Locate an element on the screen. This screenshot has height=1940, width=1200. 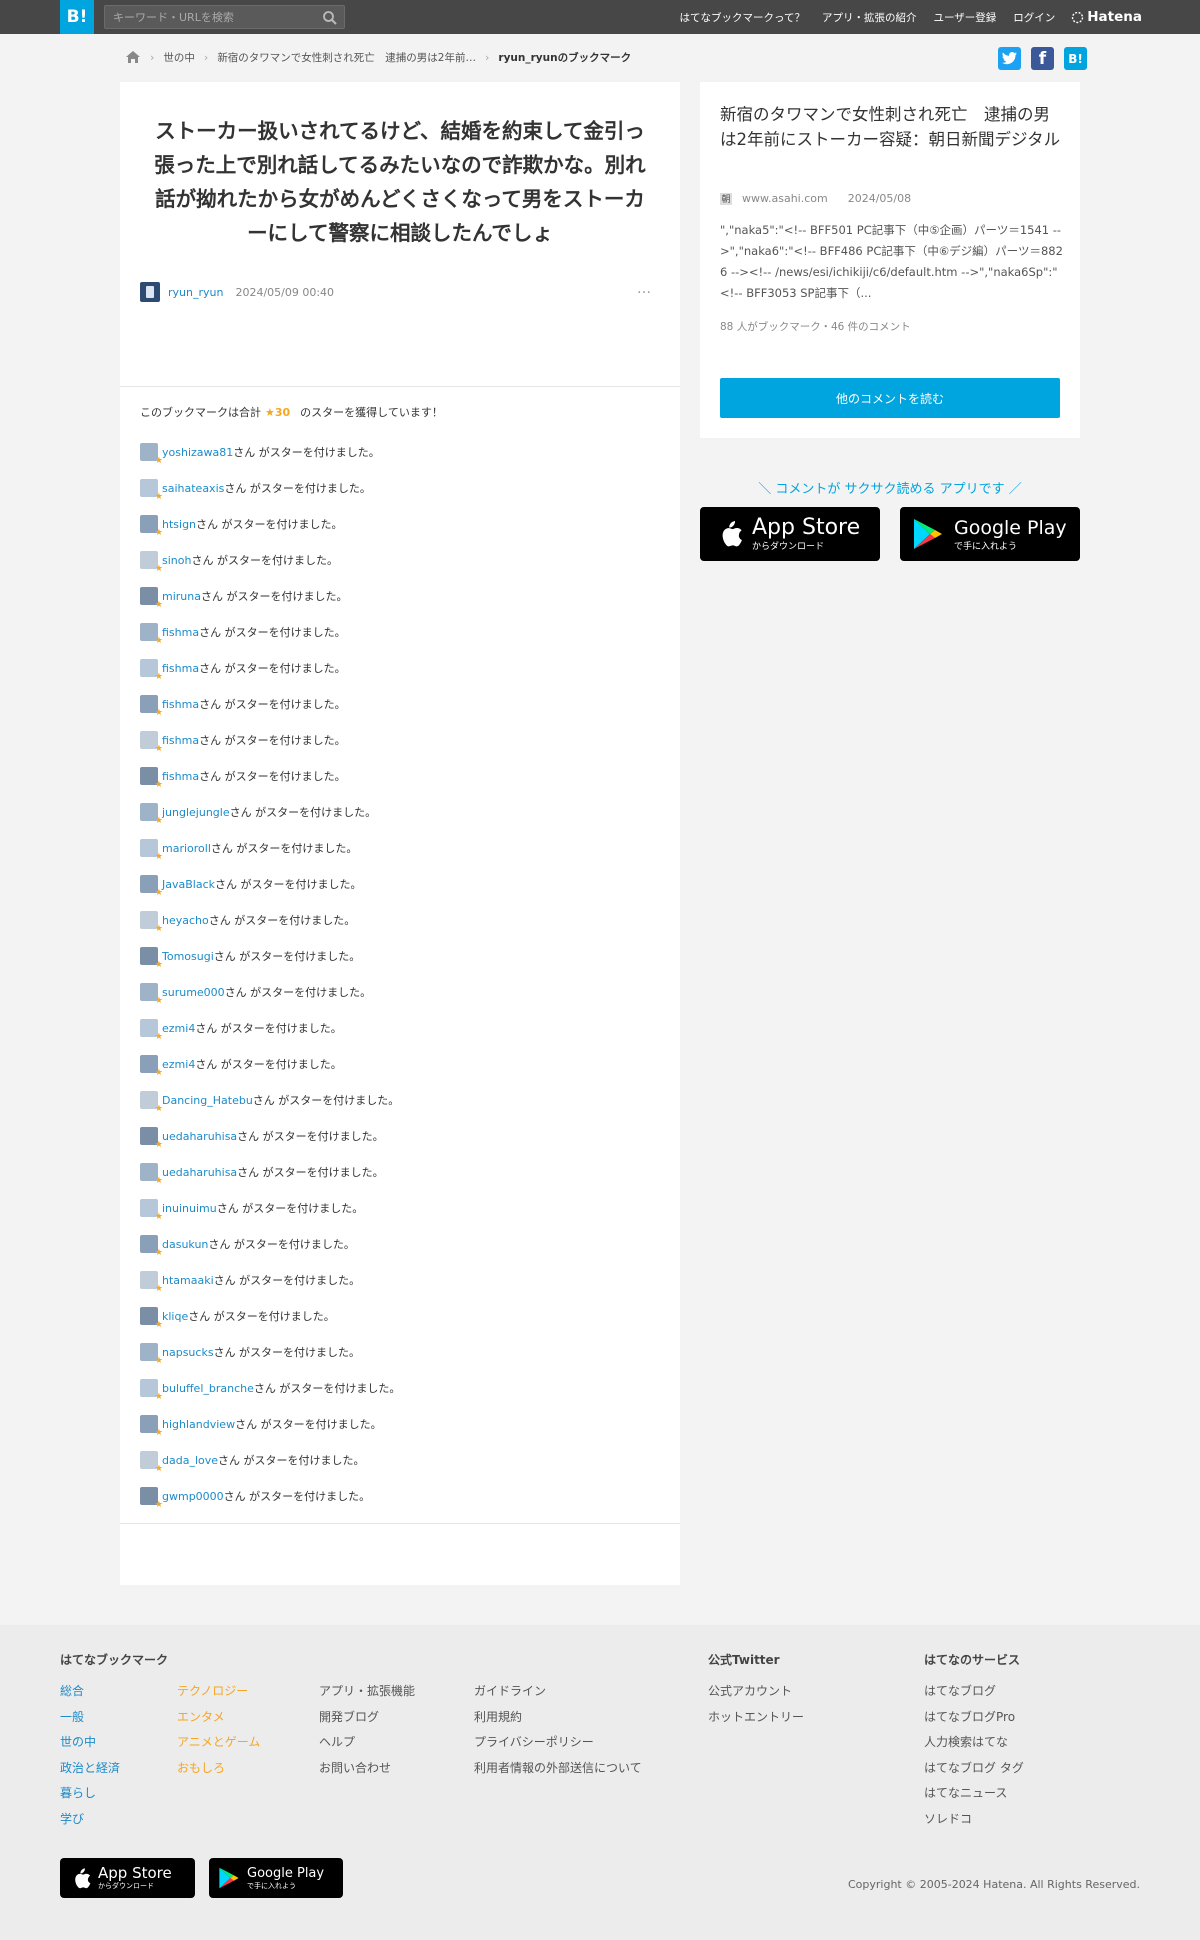
search-input is located at coordinates (213, 17).